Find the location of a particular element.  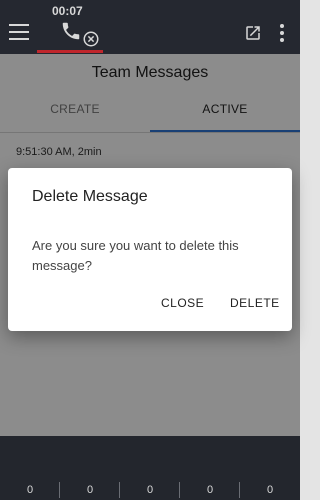

popout-icon is located at coordinates (253, 33).